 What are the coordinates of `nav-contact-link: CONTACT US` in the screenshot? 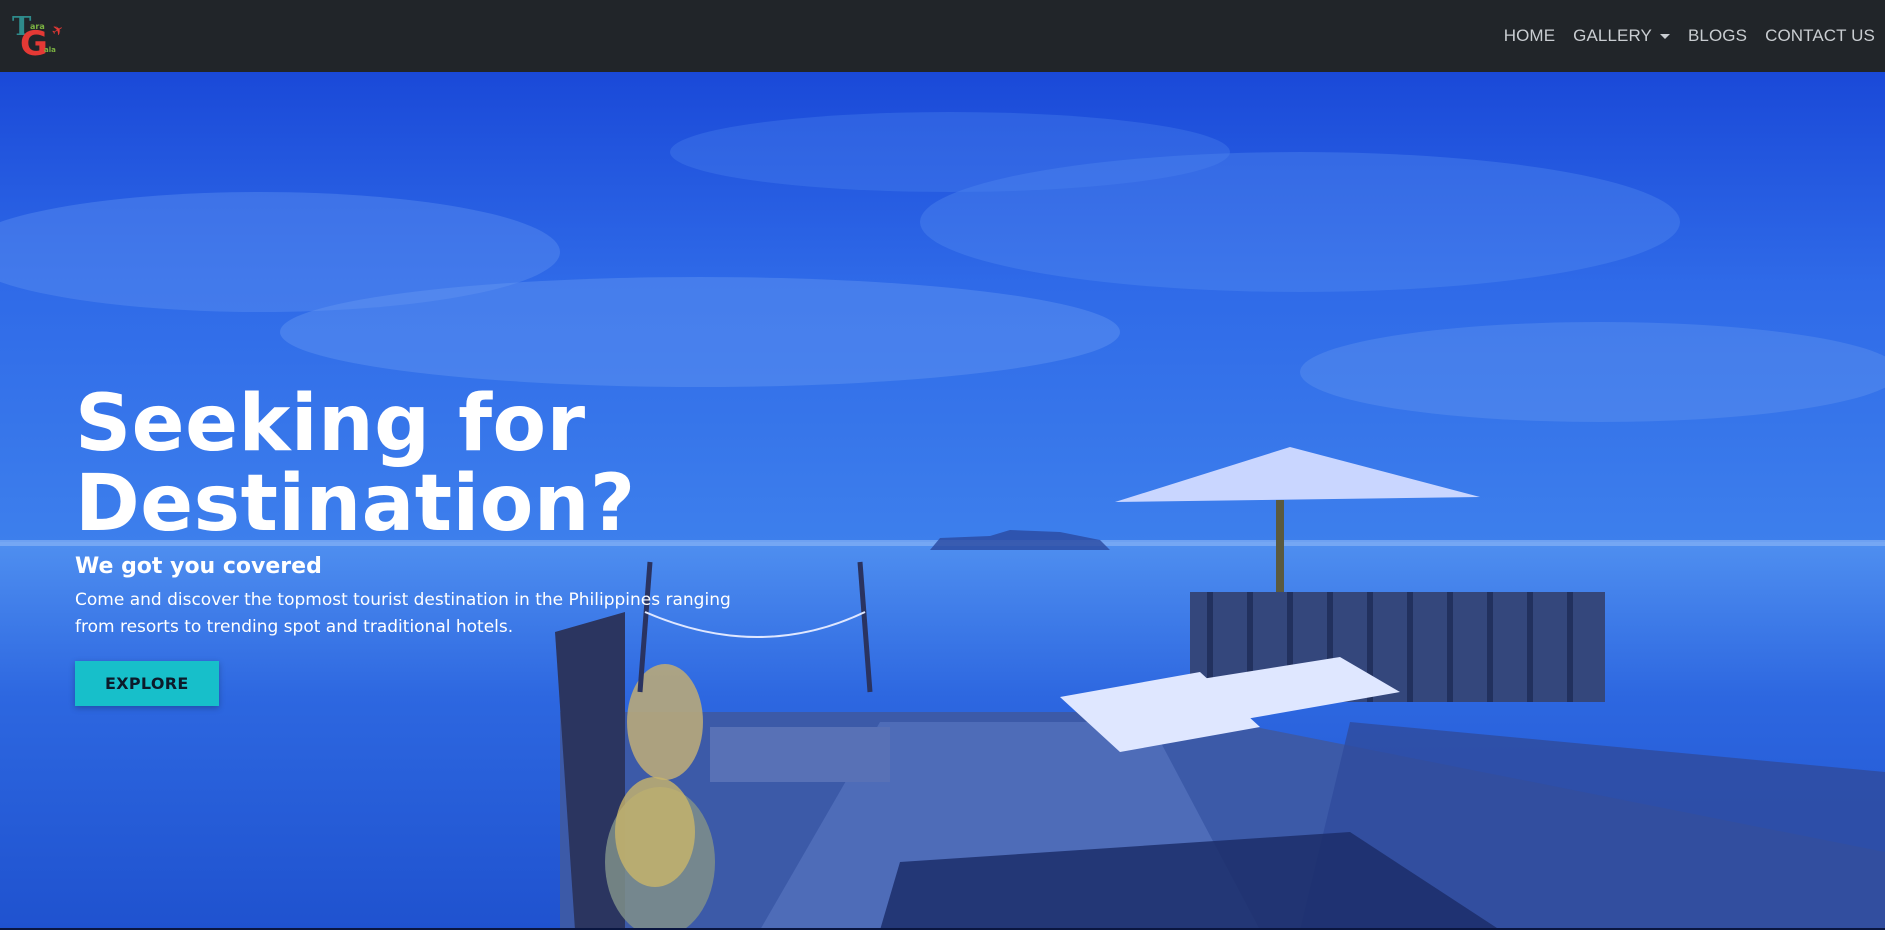 It's located at (1820, 36).